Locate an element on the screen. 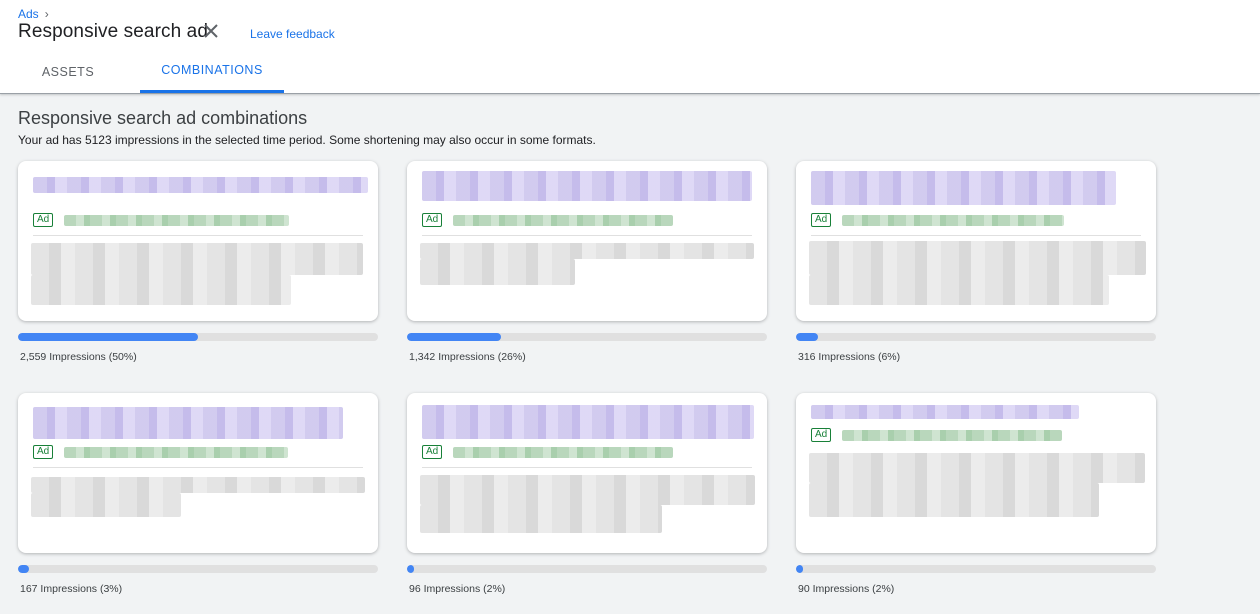 This screenshot has width=1260, height=614. impressions-label: 167 Impressions (3%) is located at coordinates (71, 589).